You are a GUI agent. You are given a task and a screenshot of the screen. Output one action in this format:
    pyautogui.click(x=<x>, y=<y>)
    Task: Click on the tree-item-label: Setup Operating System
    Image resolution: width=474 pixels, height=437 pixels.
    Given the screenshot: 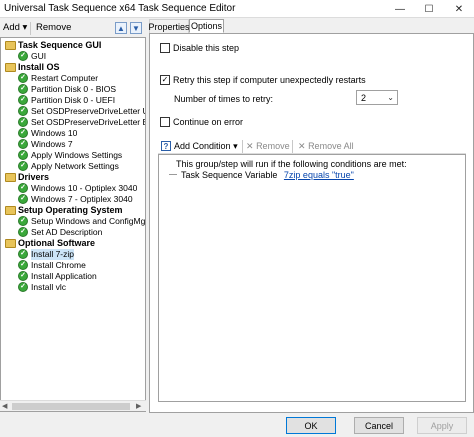 What is the action you would take?
    pyautogui.click(x=70, y=210)
    